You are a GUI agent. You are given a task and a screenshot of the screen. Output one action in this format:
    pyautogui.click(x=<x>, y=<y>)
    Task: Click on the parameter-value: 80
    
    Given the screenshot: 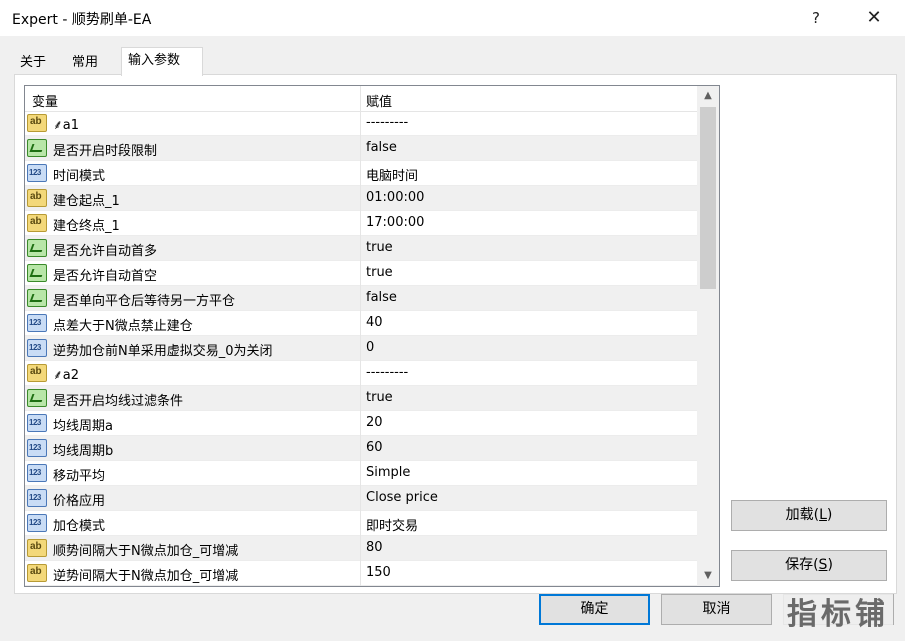 What is the action you would take?
    pyautogui.click(x=374, y=547)
    